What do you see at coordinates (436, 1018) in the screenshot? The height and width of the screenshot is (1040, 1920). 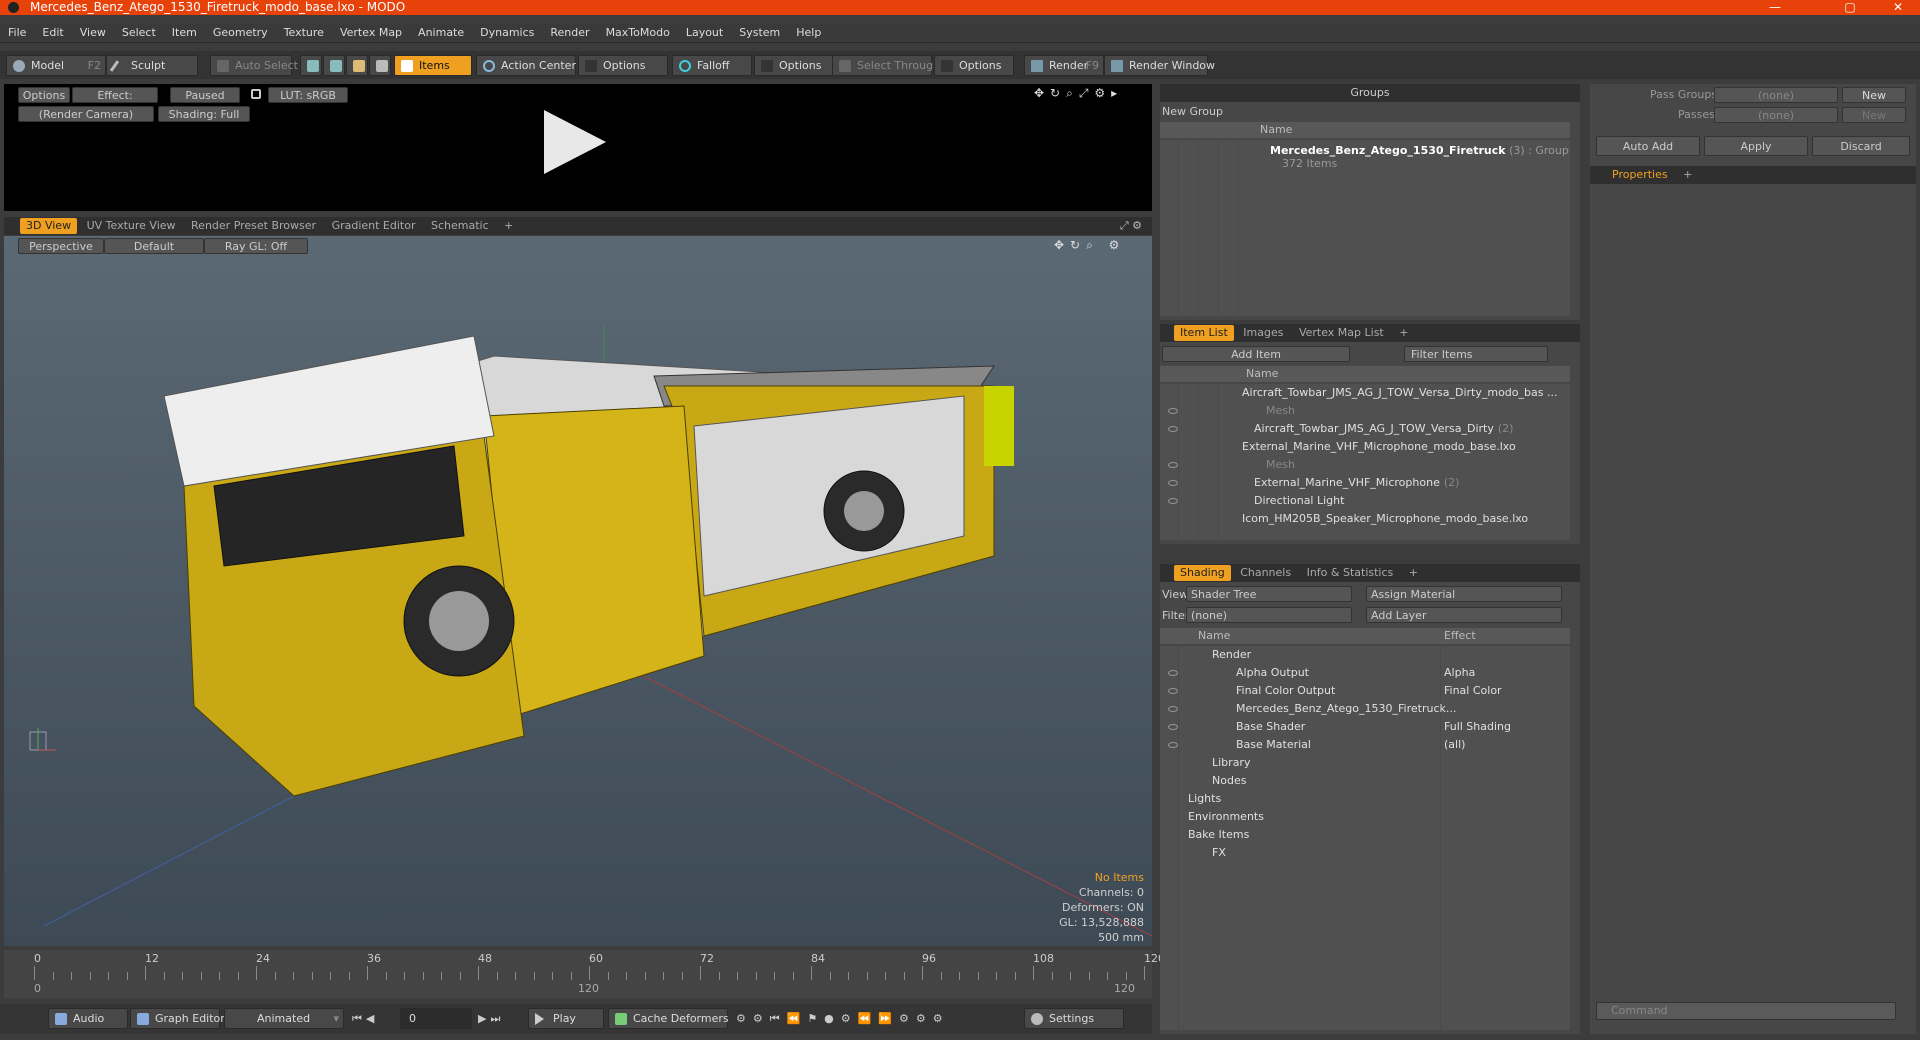 I see `frame-input: 0` at bounding box center [436, 1018].